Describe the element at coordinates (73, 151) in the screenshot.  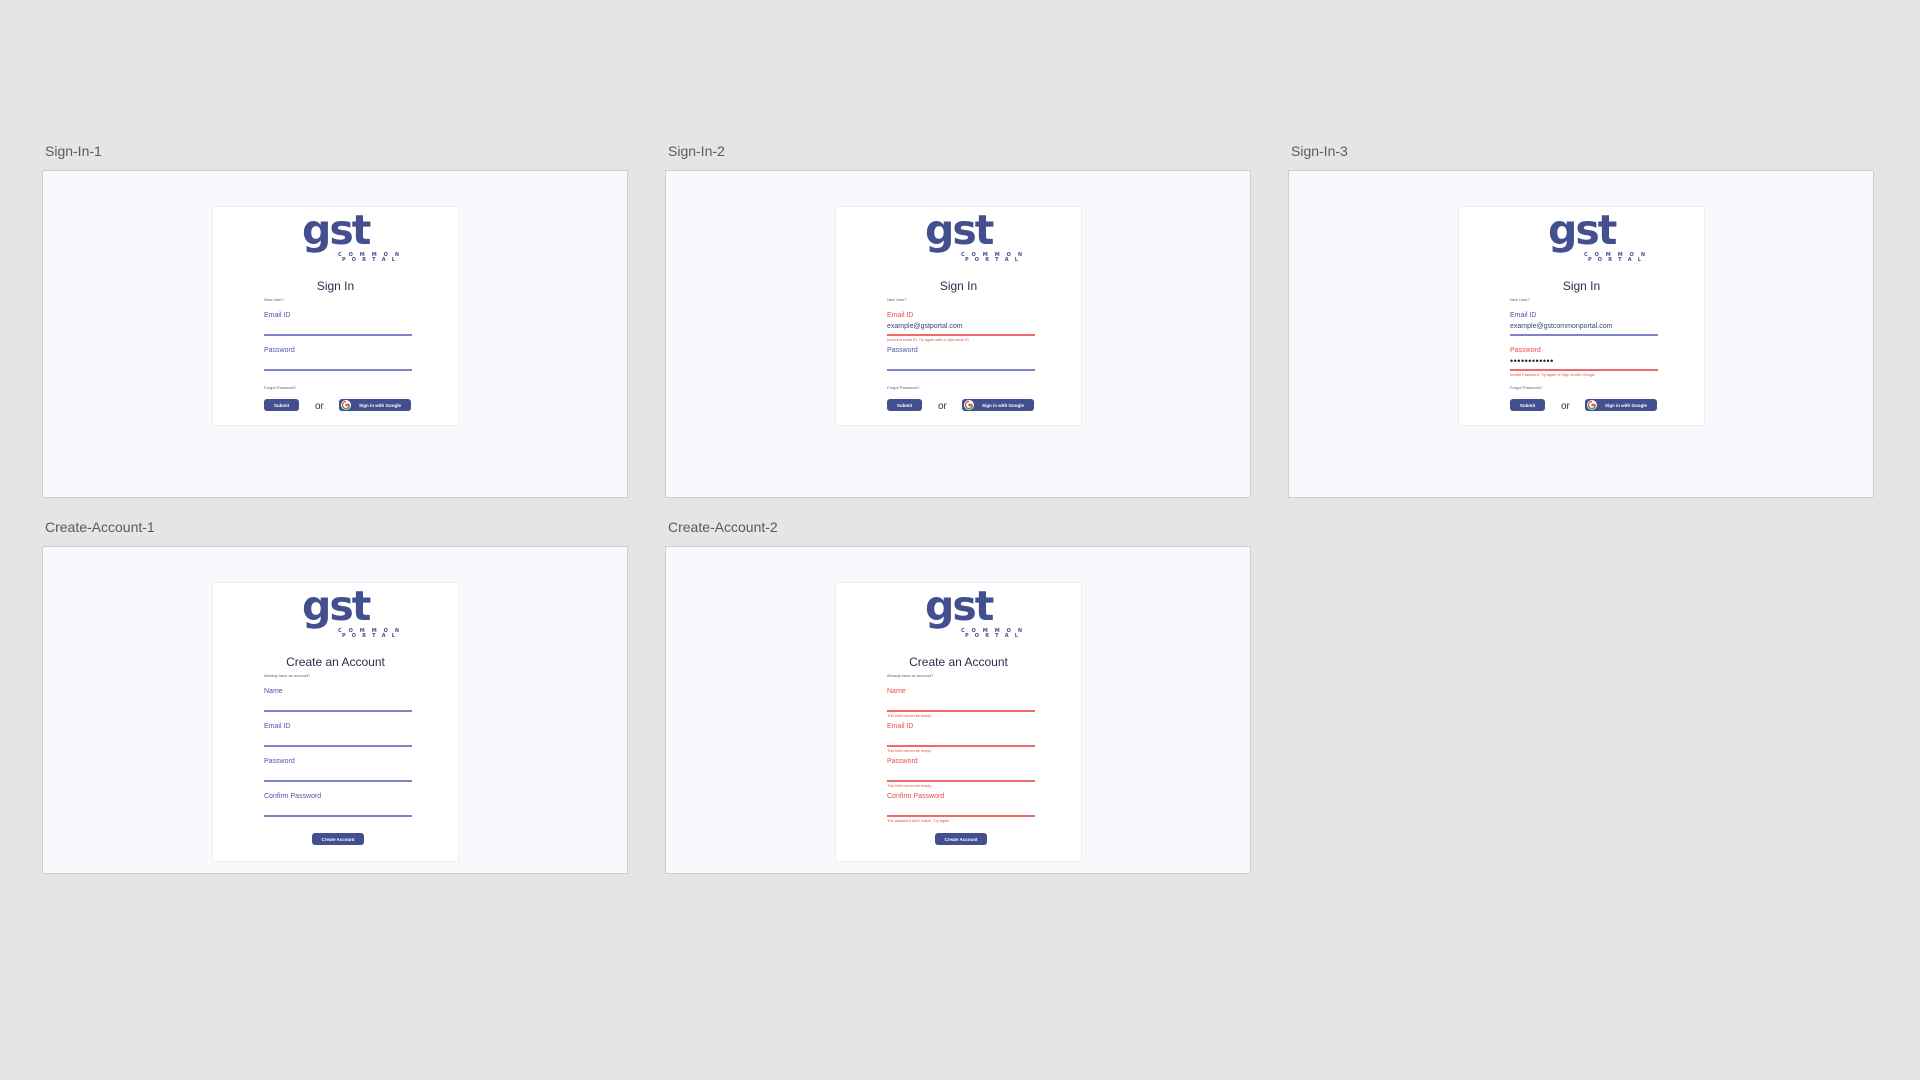
I see `frame-label-sign-in-1: Sign-In-1` at that location.